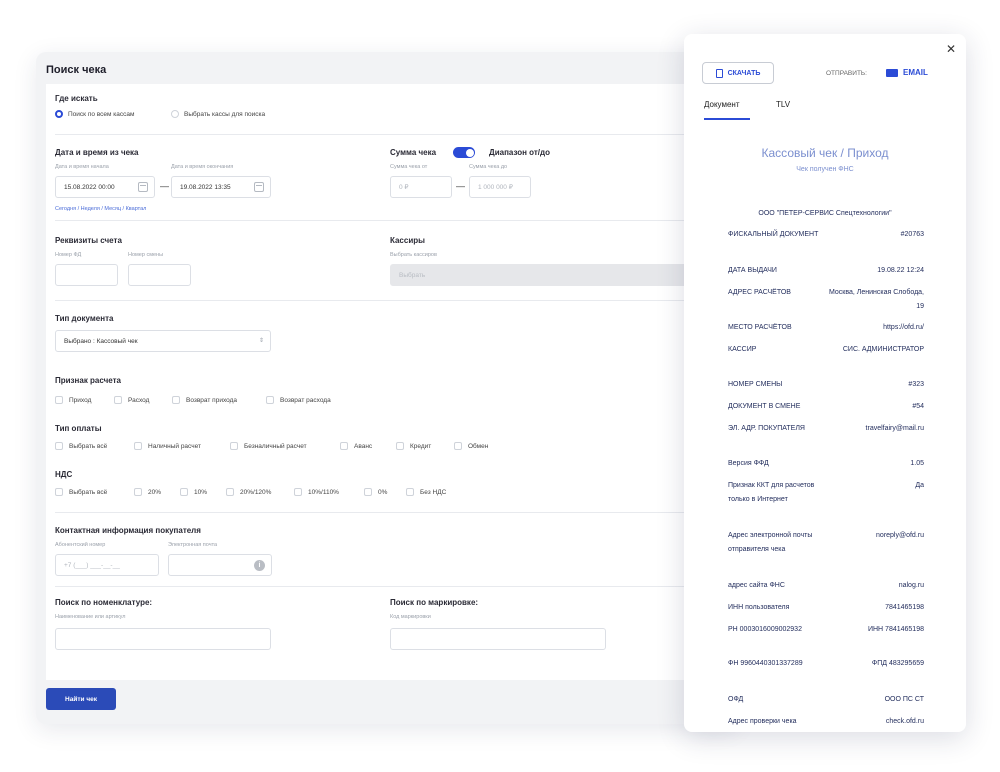 The image size is (1000, 772). Describe the element at coordinates (951, 49) in the screenshot. I see `close-icon: ✕` at that location.